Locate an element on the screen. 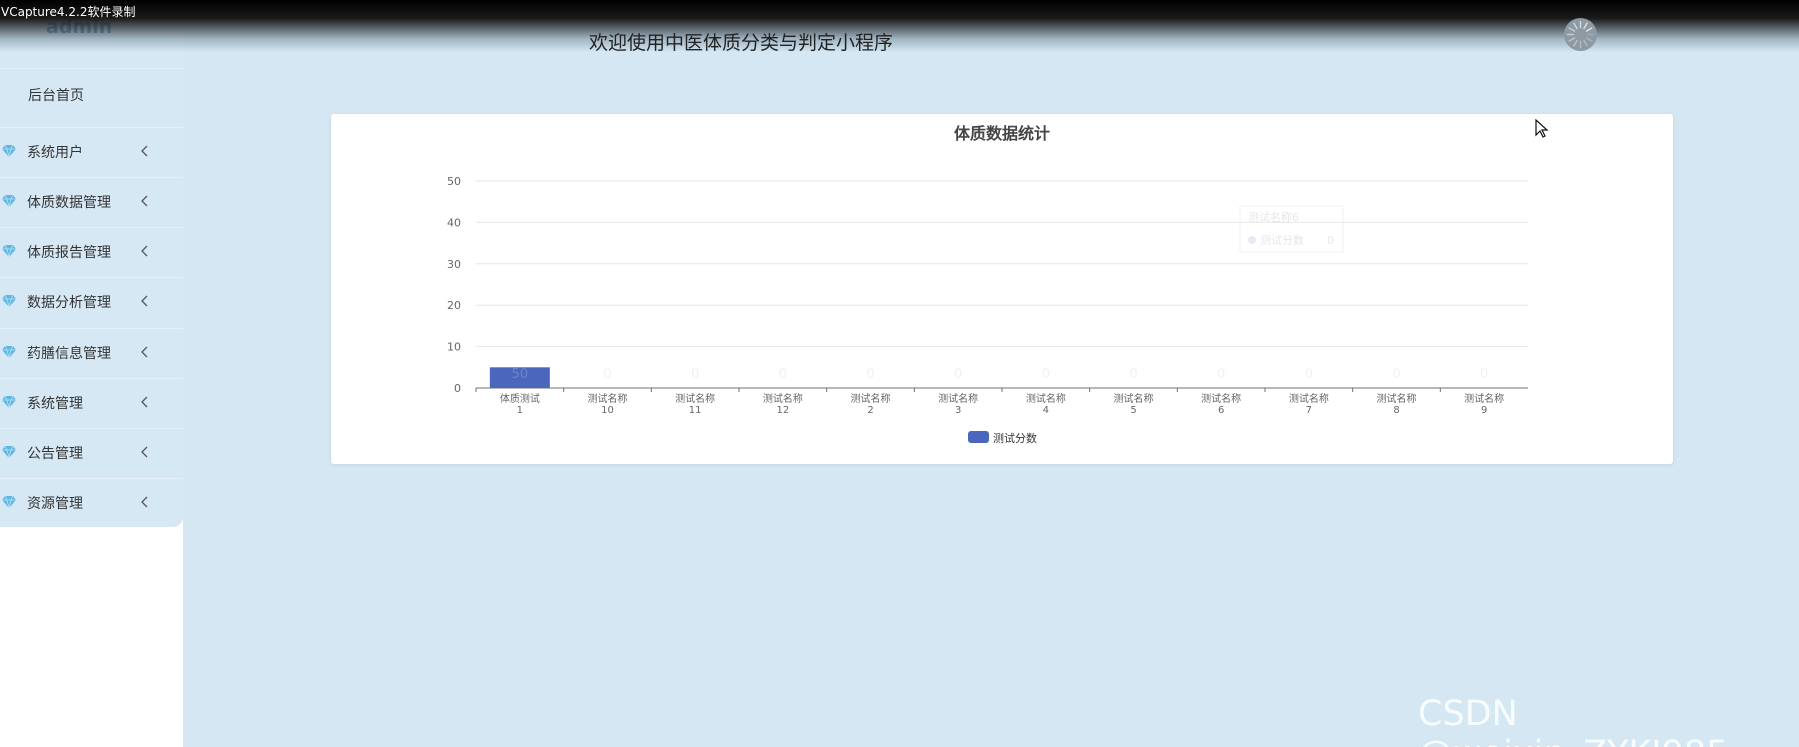 Image resolution: width=1799 pixels, height=747 pixels. legend-label: 测试分数 is located at coordinates (1015, 438).